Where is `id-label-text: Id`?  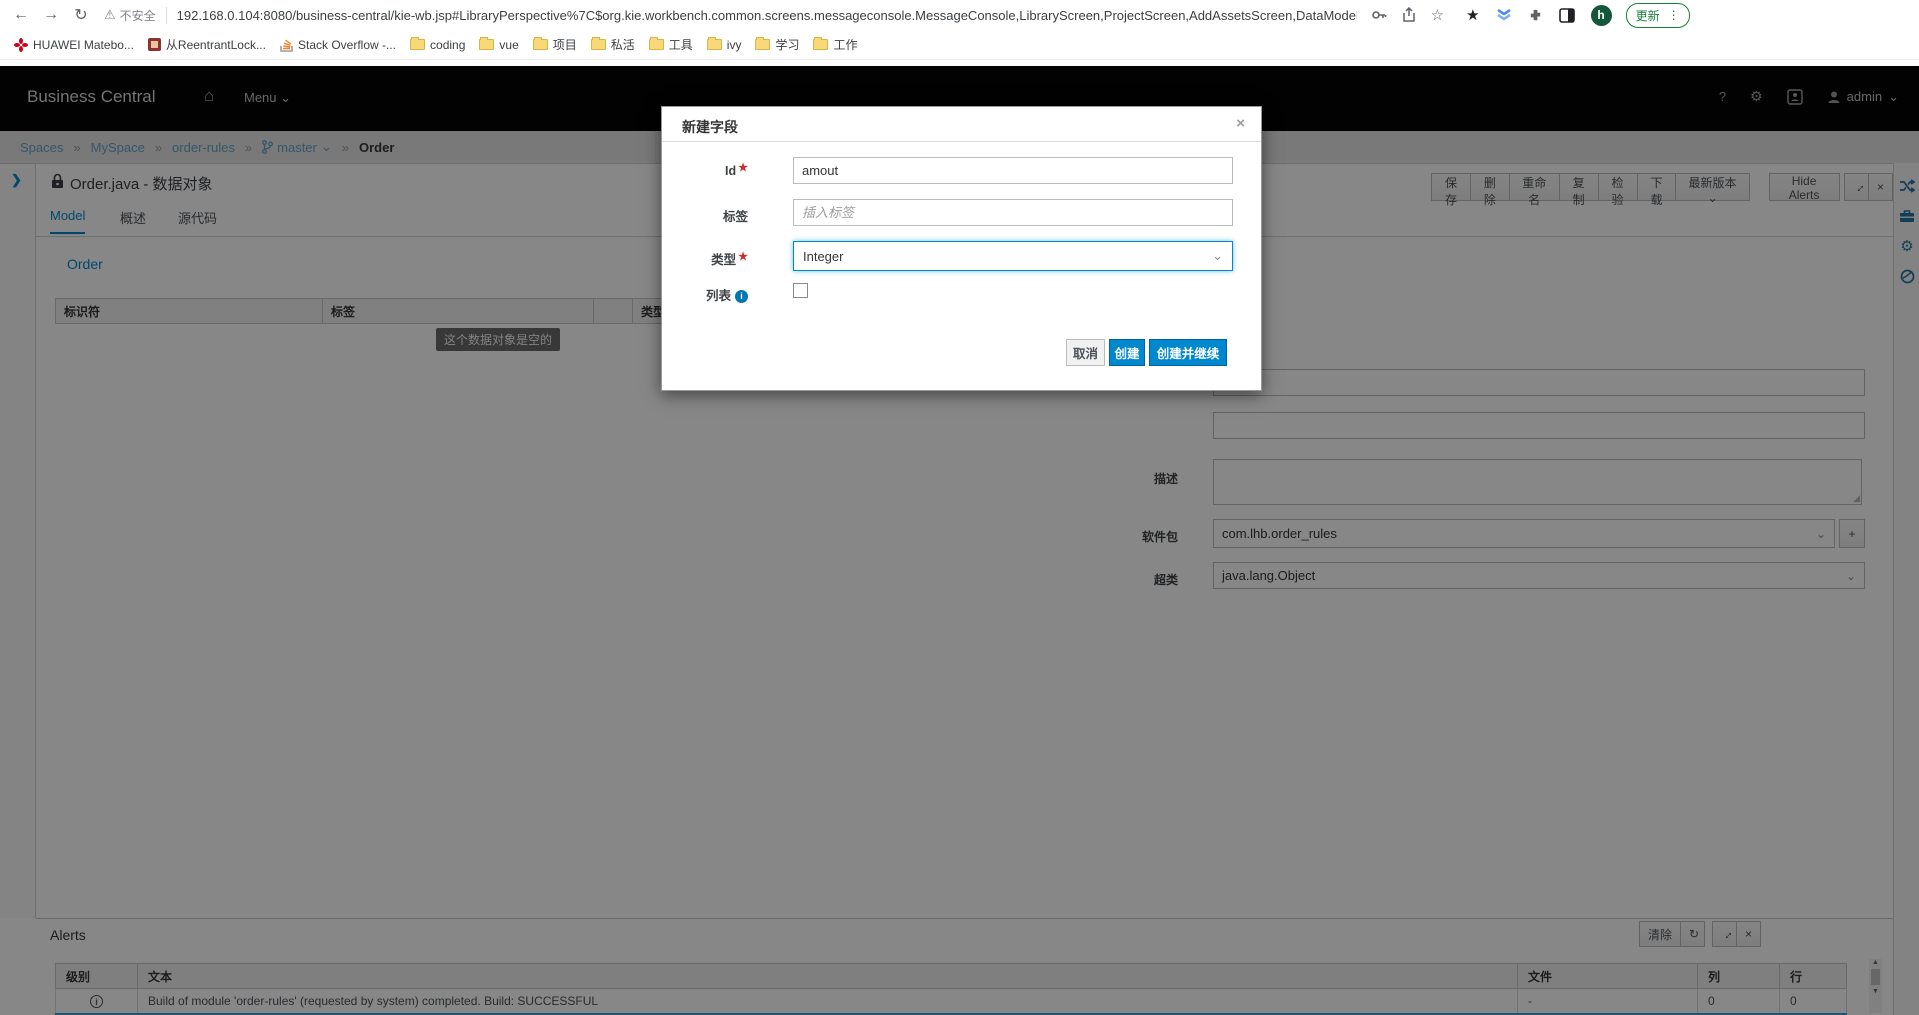 id-label-text: Id is located at coordinates (731, 171).